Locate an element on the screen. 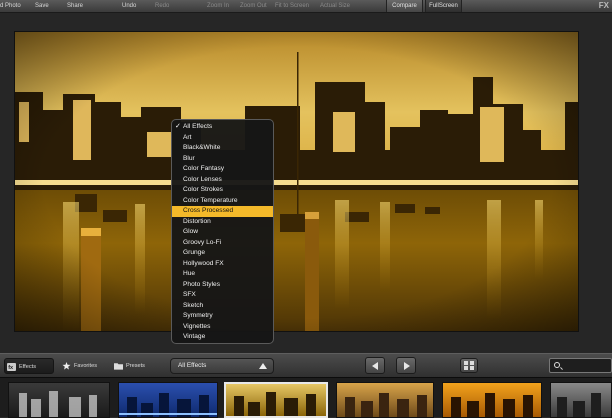 This screenshot has width=612, height=418. menu-item-color-temperature: Color Temperature is located at coordinates (222, 201).